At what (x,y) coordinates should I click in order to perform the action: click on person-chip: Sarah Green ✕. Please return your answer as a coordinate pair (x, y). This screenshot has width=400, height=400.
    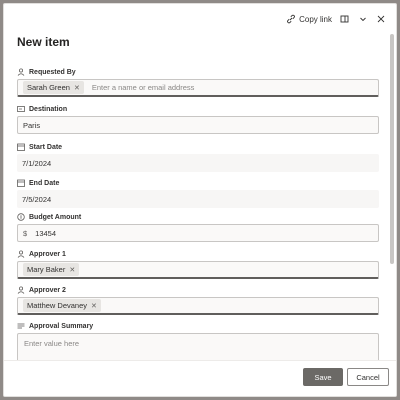
    Looking at the image, I should click on (53, 87).